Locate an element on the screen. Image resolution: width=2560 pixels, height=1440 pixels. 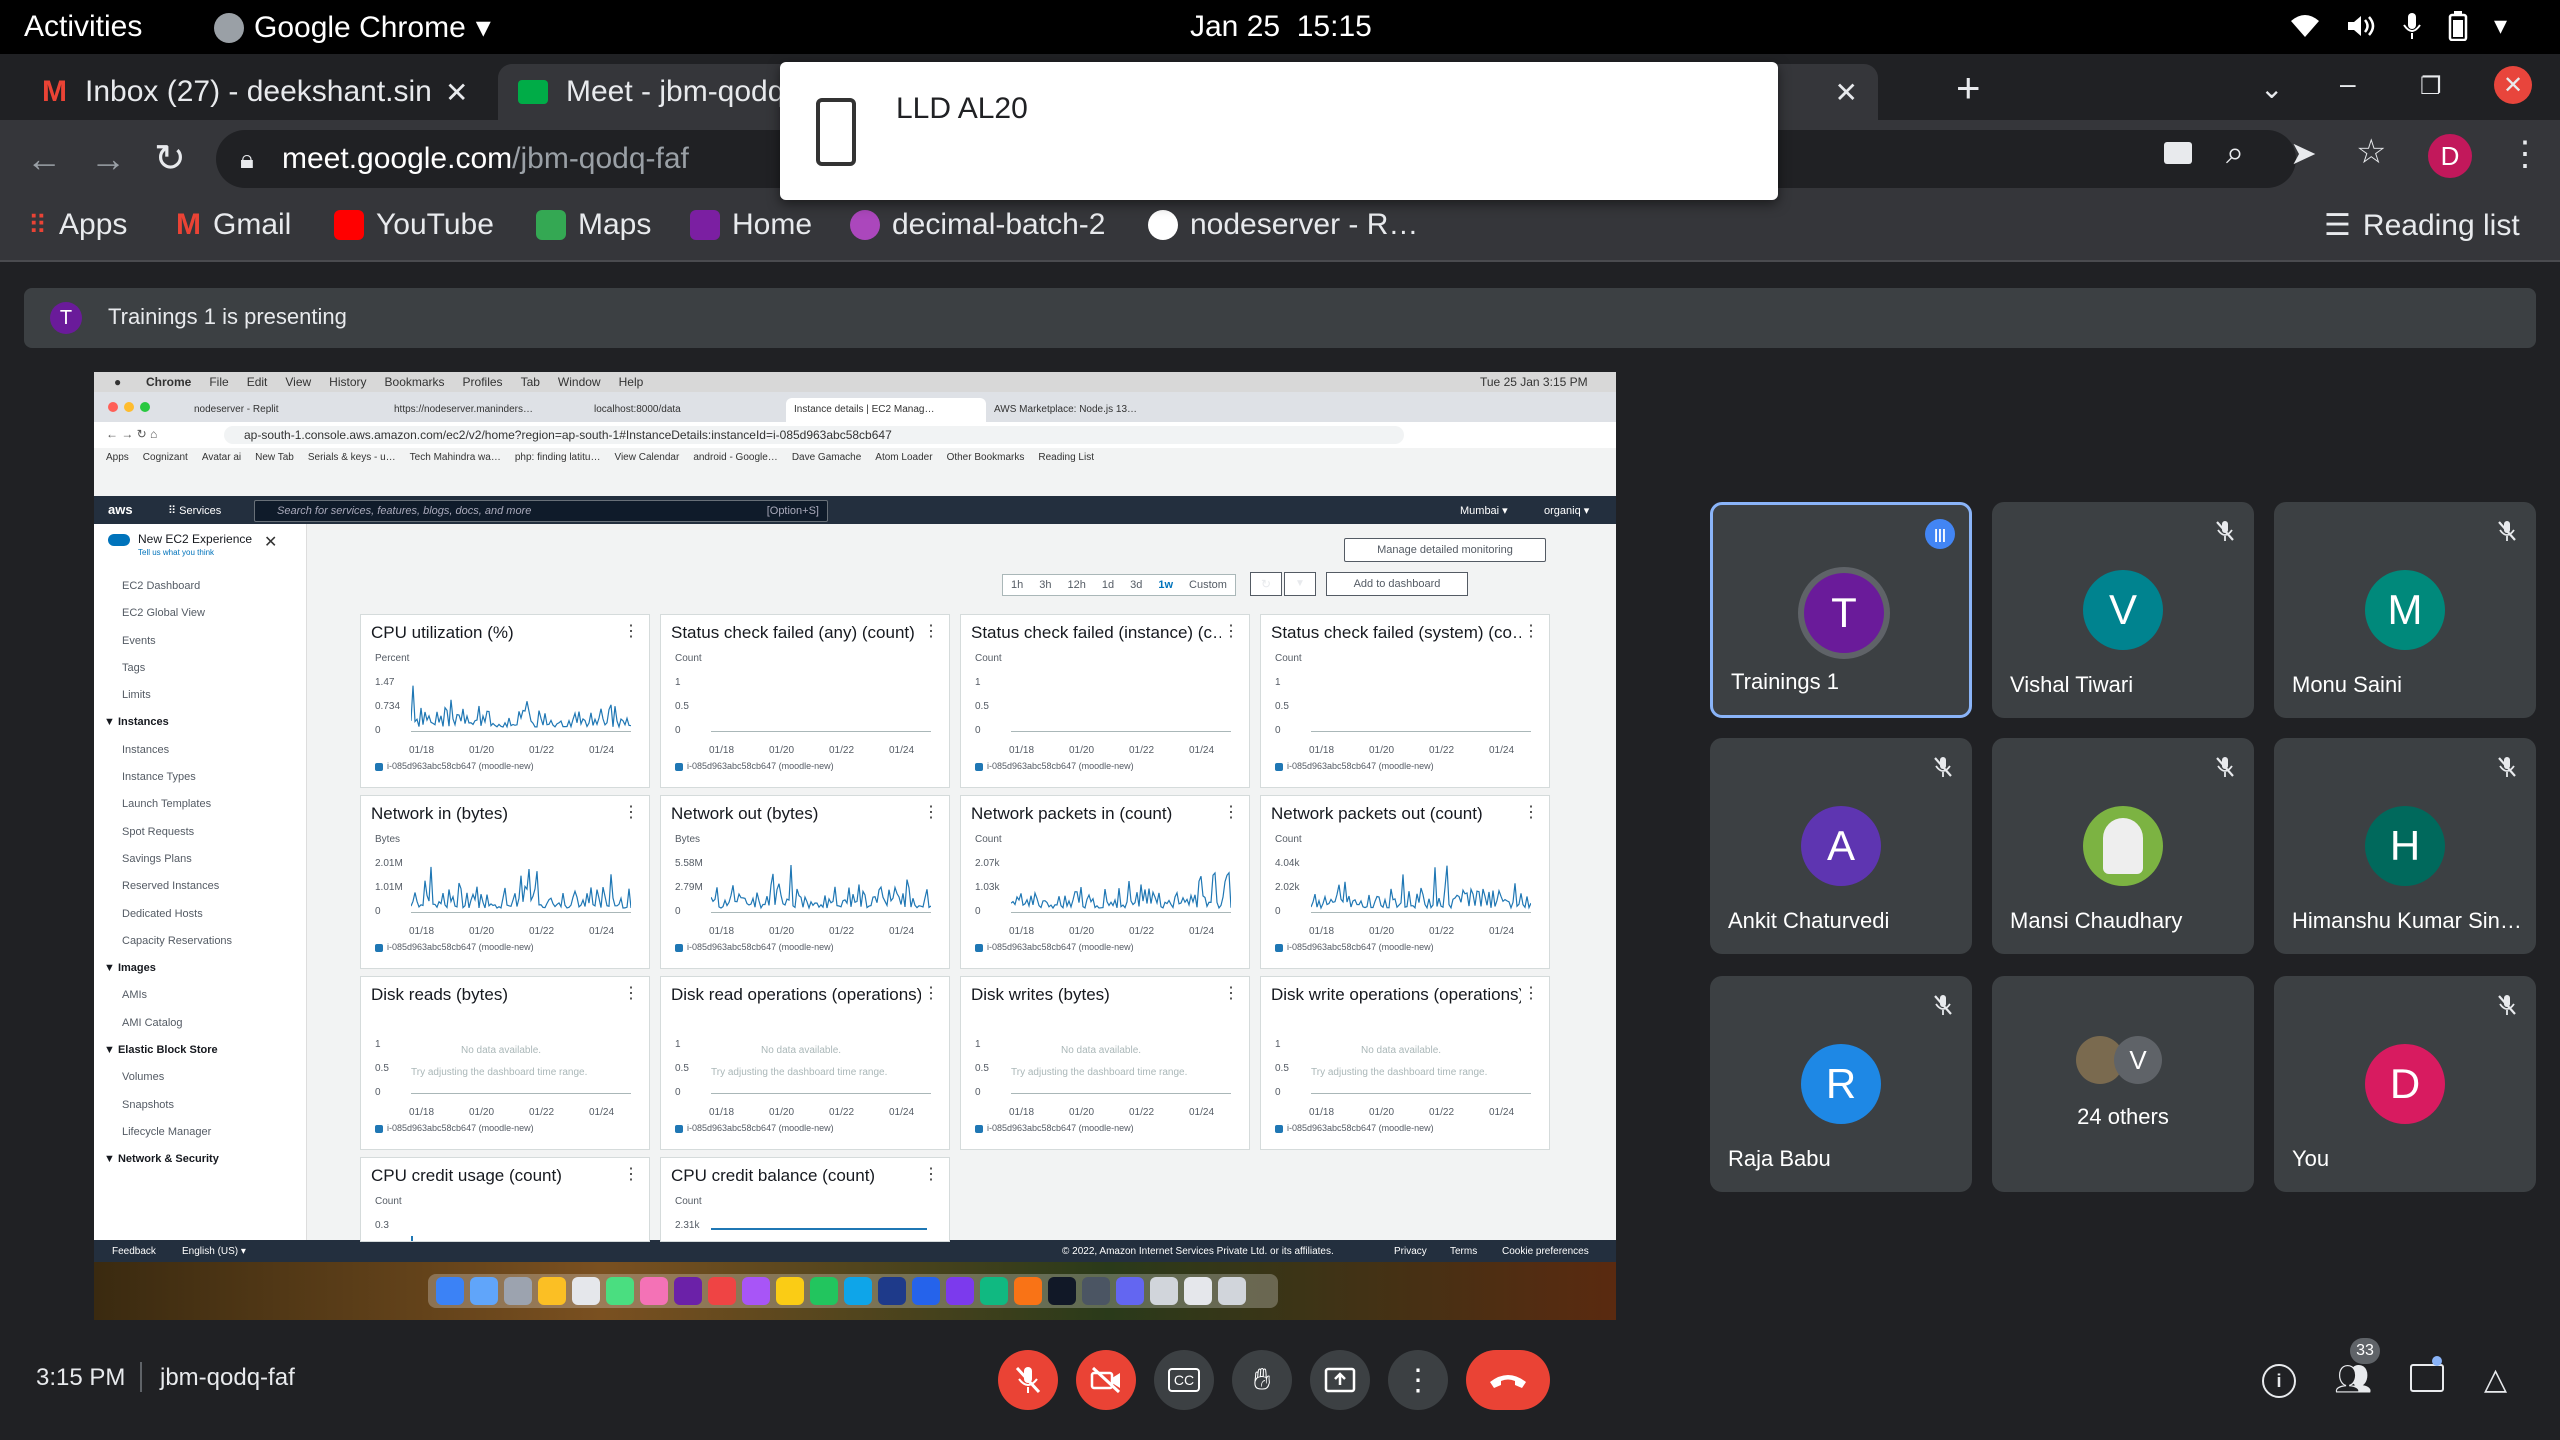
participant-tile: V 24 others is located at coordinates (2123, 1084).